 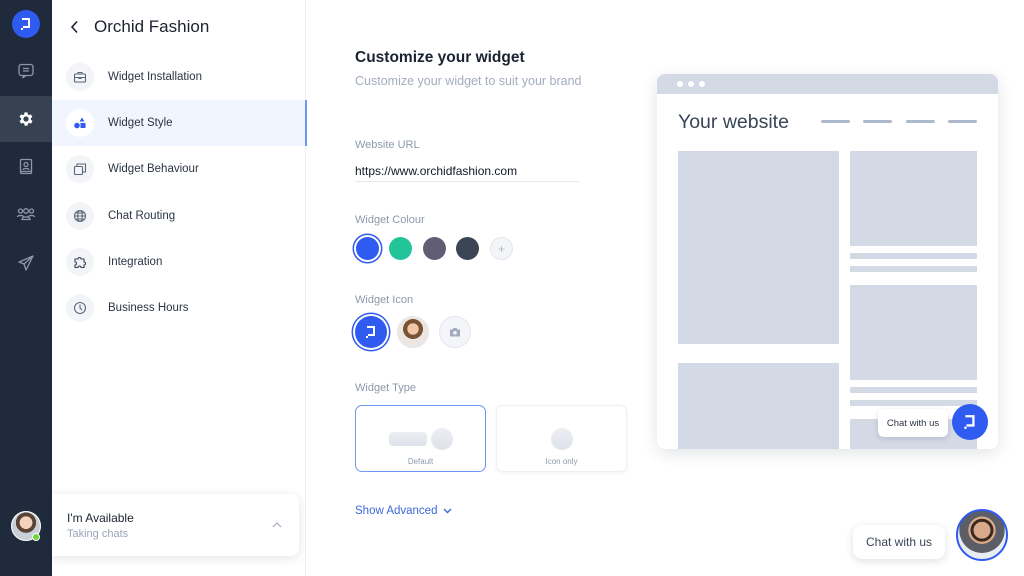 What do you see at coordinates (179, 262) in the screenshot?
I see `sidebar-item-integration: Integration` at bounding box center [179, 262].